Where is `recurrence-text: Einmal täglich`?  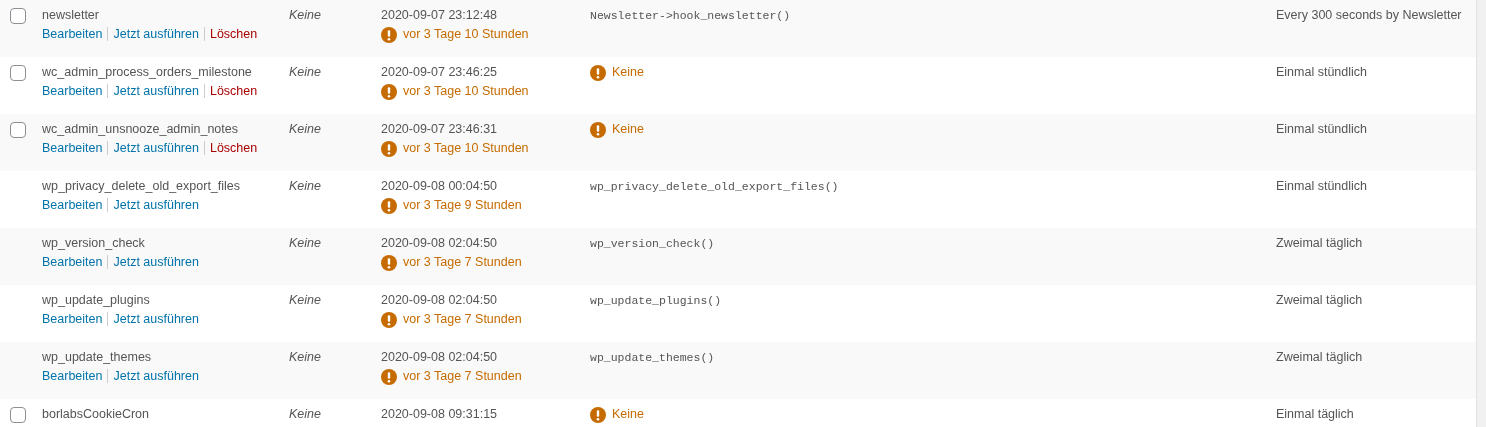
recurrence-text: Einmal täglich is located at coordinates (1315, 414).